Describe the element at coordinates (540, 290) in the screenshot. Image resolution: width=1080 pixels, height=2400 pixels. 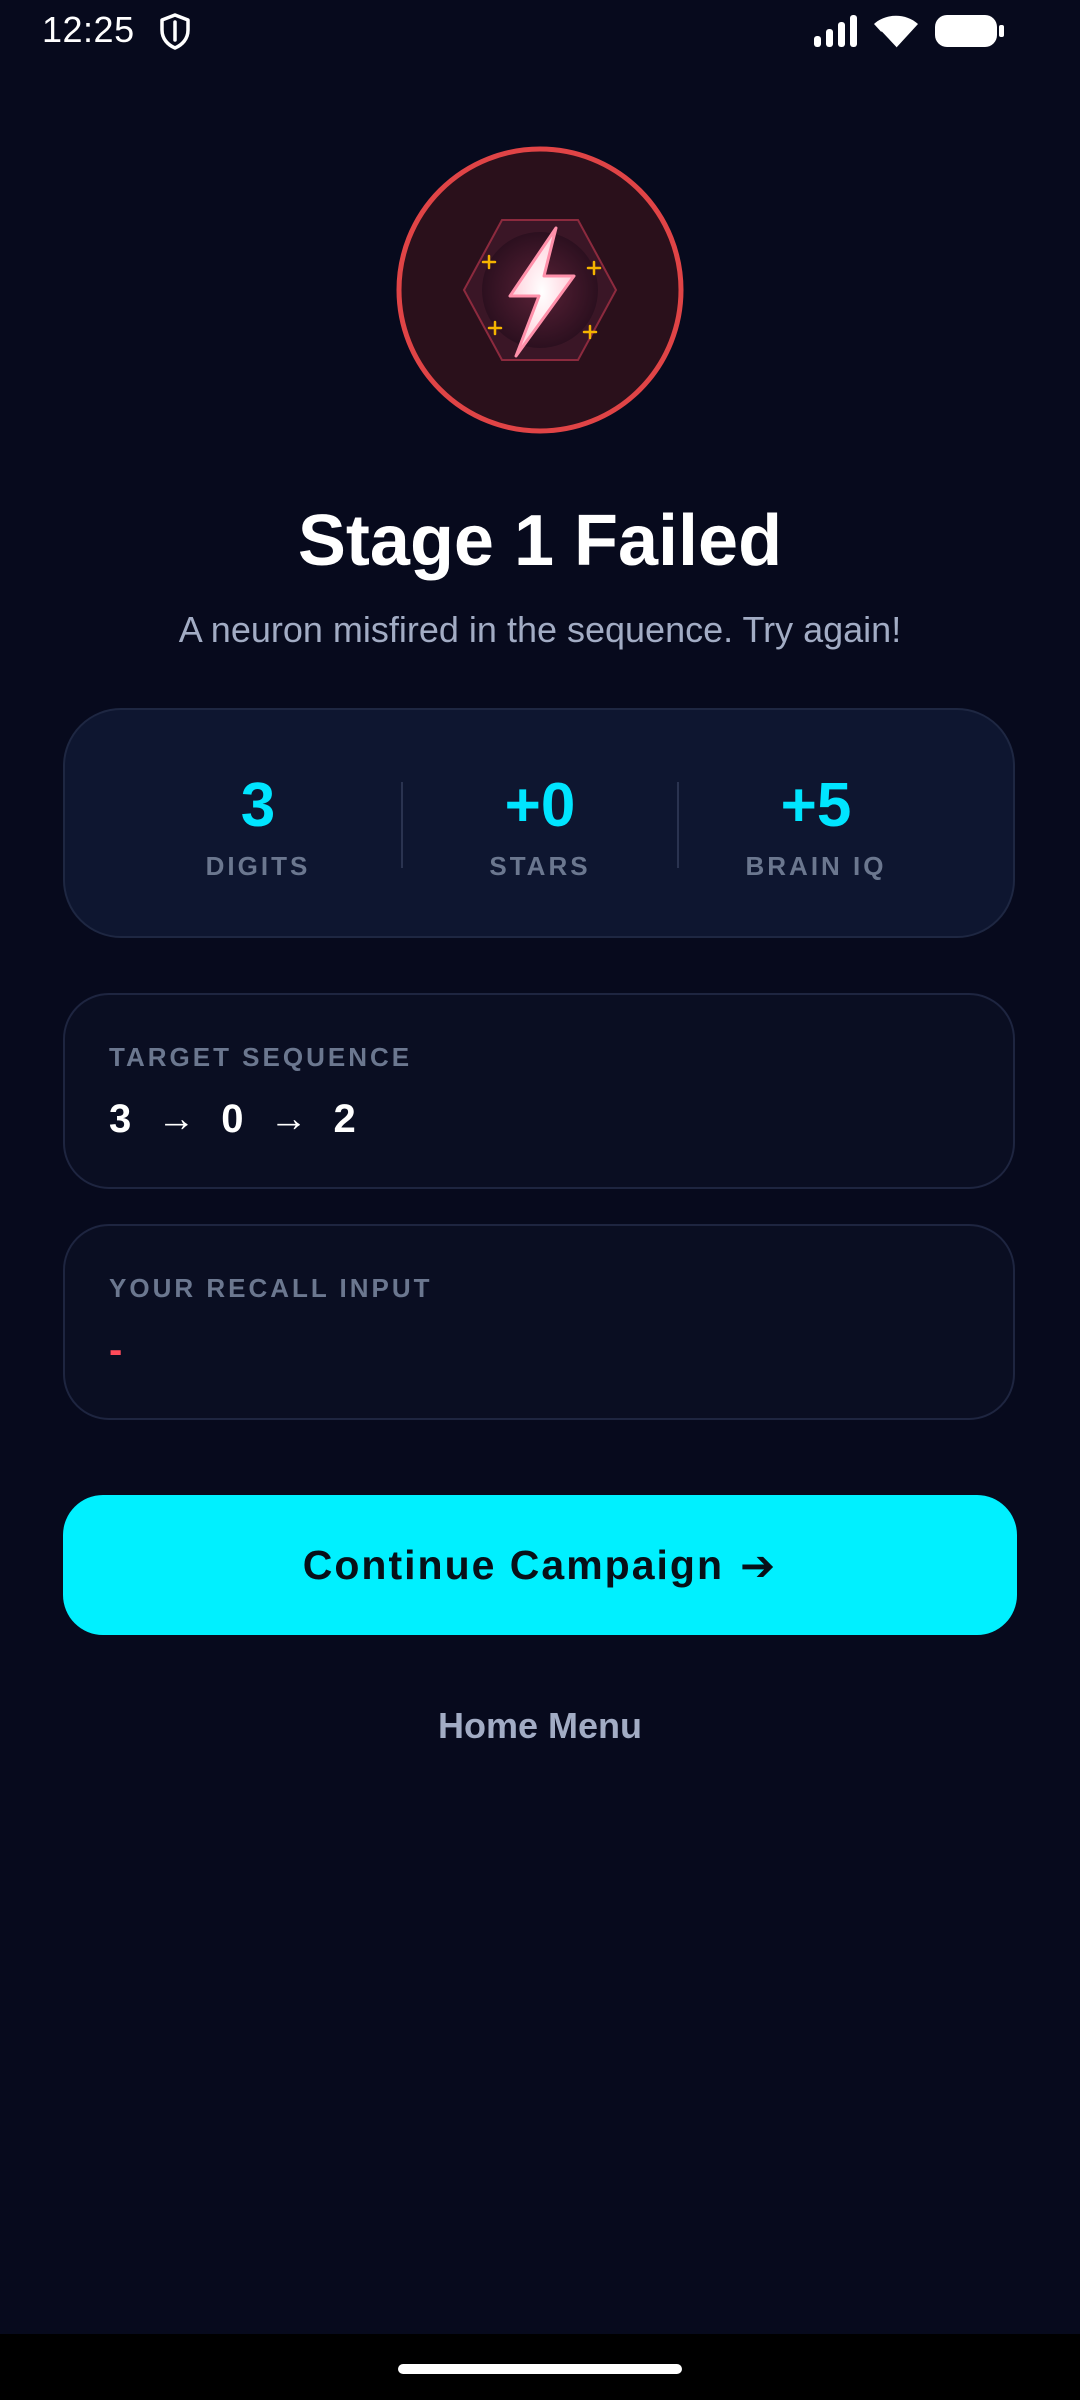
I see `lightning-bolt-icon` at that location.